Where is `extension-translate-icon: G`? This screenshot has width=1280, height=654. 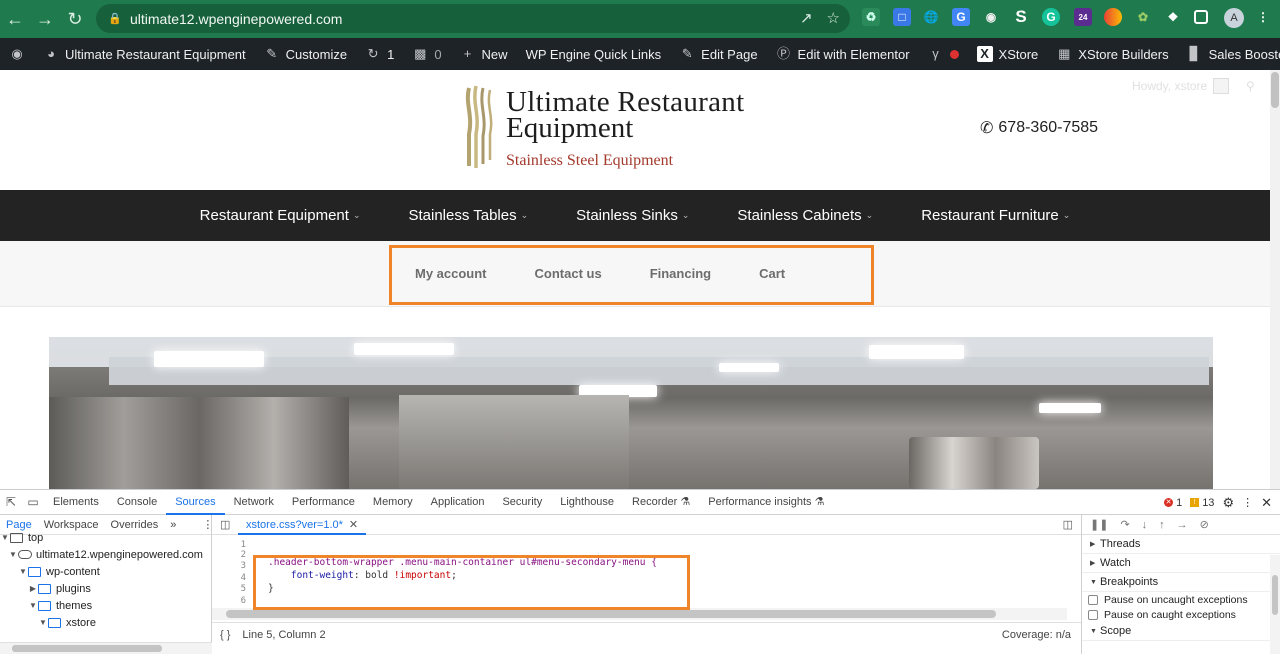
extension-translate-icon: G is located at coordinates (961, 17).